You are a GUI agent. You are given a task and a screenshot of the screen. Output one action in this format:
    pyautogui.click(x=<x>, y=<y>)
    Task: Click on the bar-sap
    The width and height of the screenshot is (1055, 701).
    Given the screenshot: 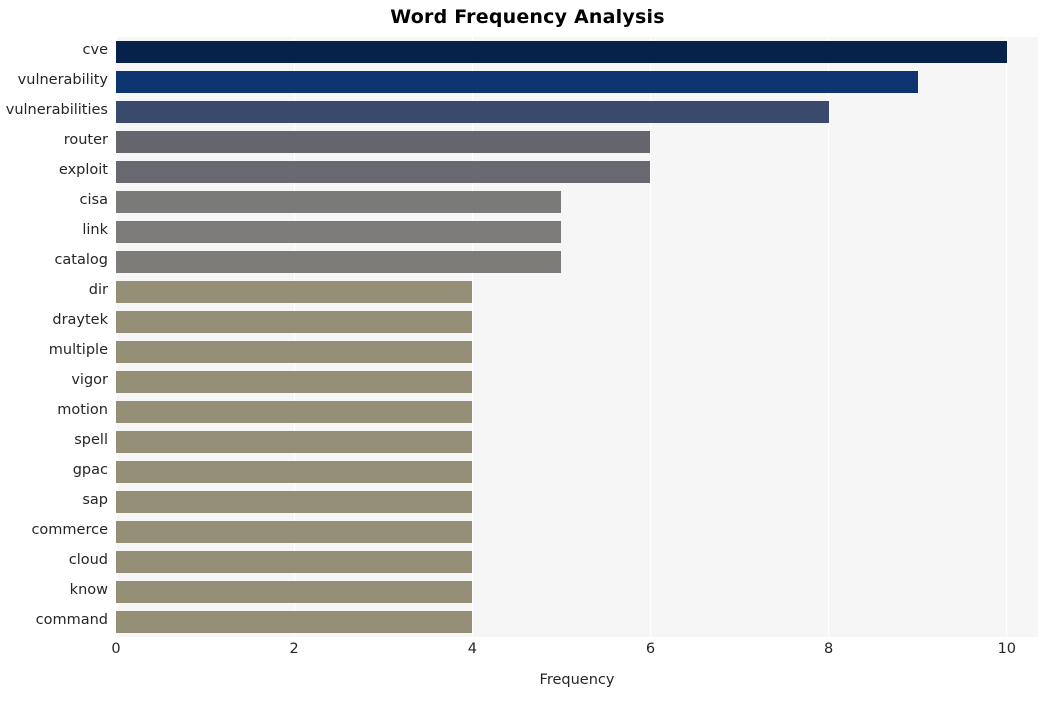 What is the action you would take?
    pyautogui.click(x=294, y=502)
    